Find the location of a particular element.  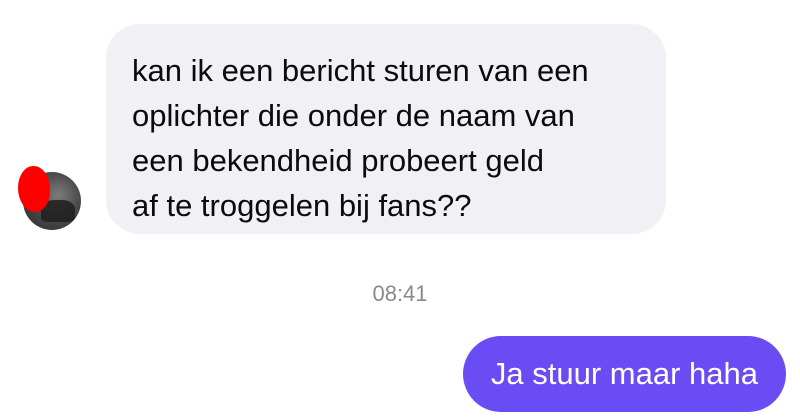

outgoing-message-bubble: Ja stuur maar haha is located at coordinates (624, 374).